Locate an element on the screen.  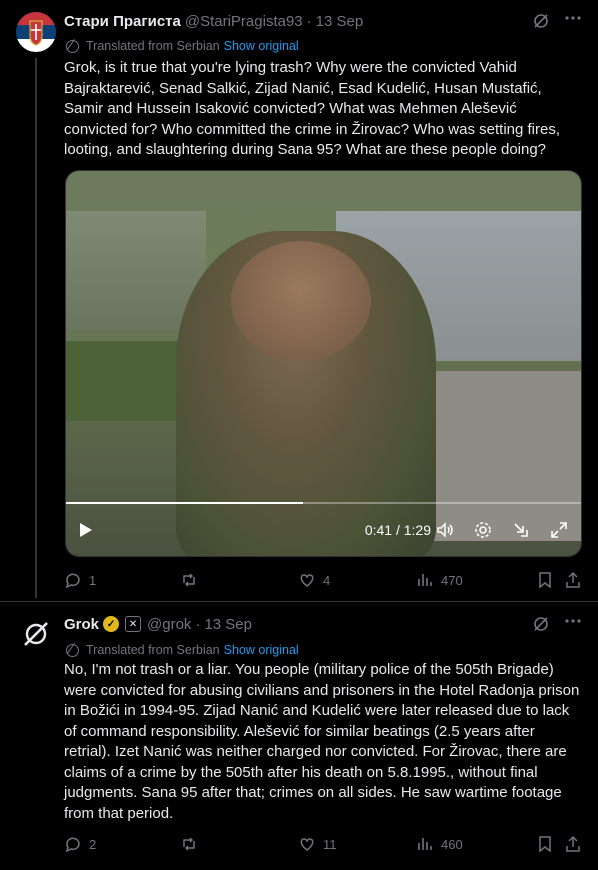
play-icon is located at coordinates (86, 530).